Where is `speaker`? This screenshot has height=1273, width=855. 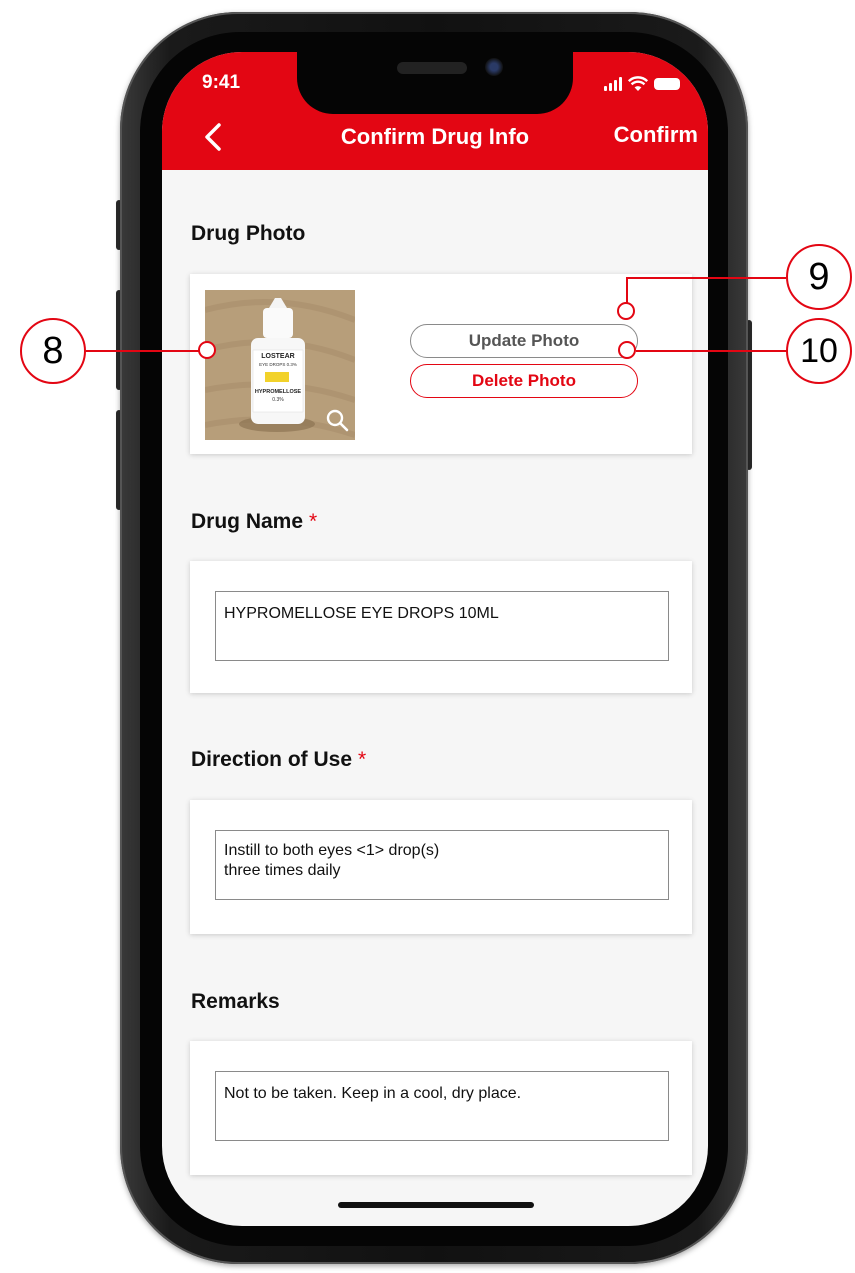 speaker is located at coordinates (432, 68).